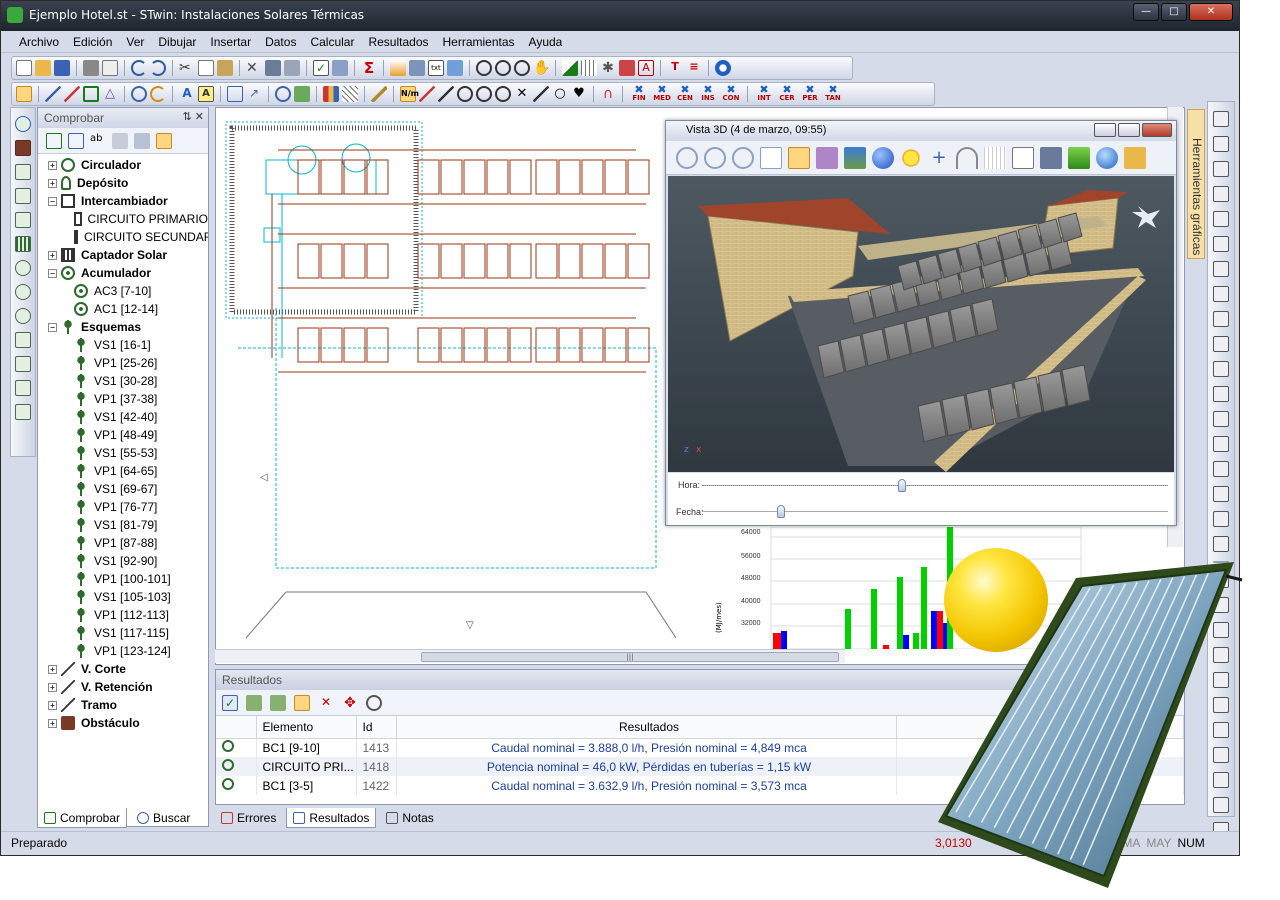  What do you see at coordinates (1221, 519) in the screenshot?
I see `text-edit-icon` at bounding box center [1221, 519].